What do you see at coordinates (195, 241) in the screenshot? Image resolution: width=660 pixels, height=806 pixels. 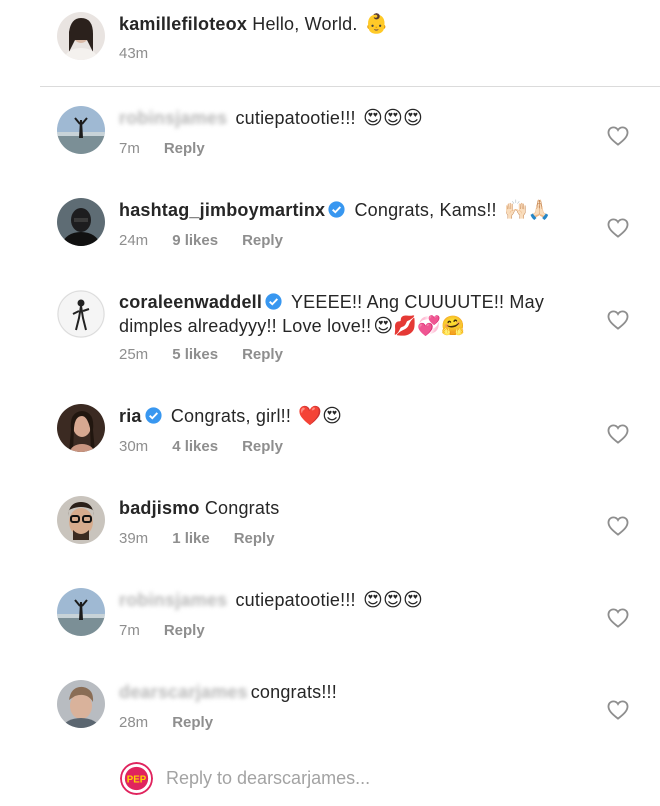 I see `likes-count: 9 likes` at bounding box center [195, 241].